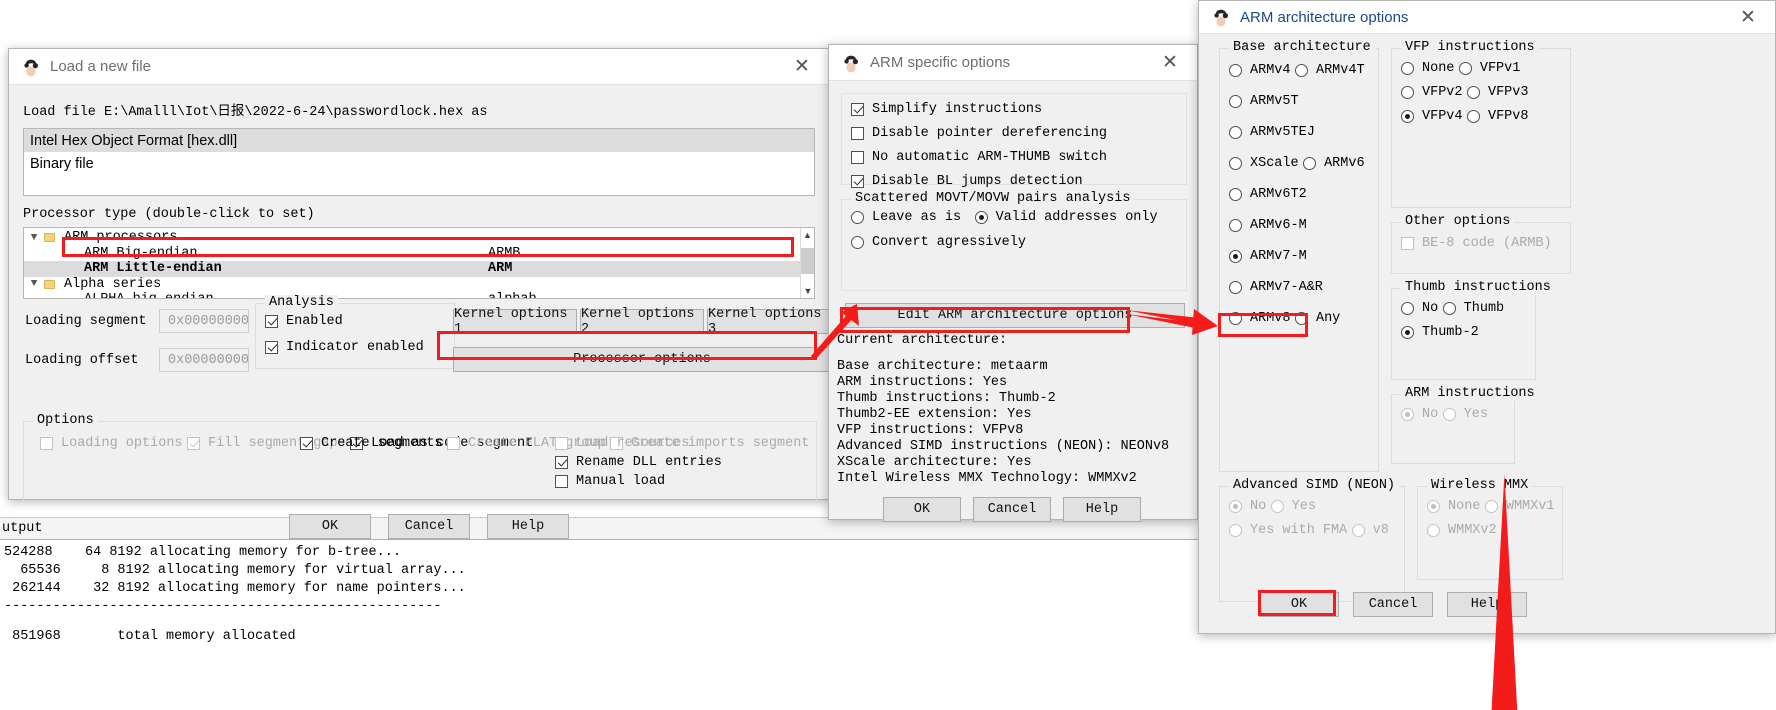 The image size is (1776, 710). Describe the element at coordinates (769, 322) in the screenshot. I see `kernel-options-3-button: Kernel options 3` at that location.